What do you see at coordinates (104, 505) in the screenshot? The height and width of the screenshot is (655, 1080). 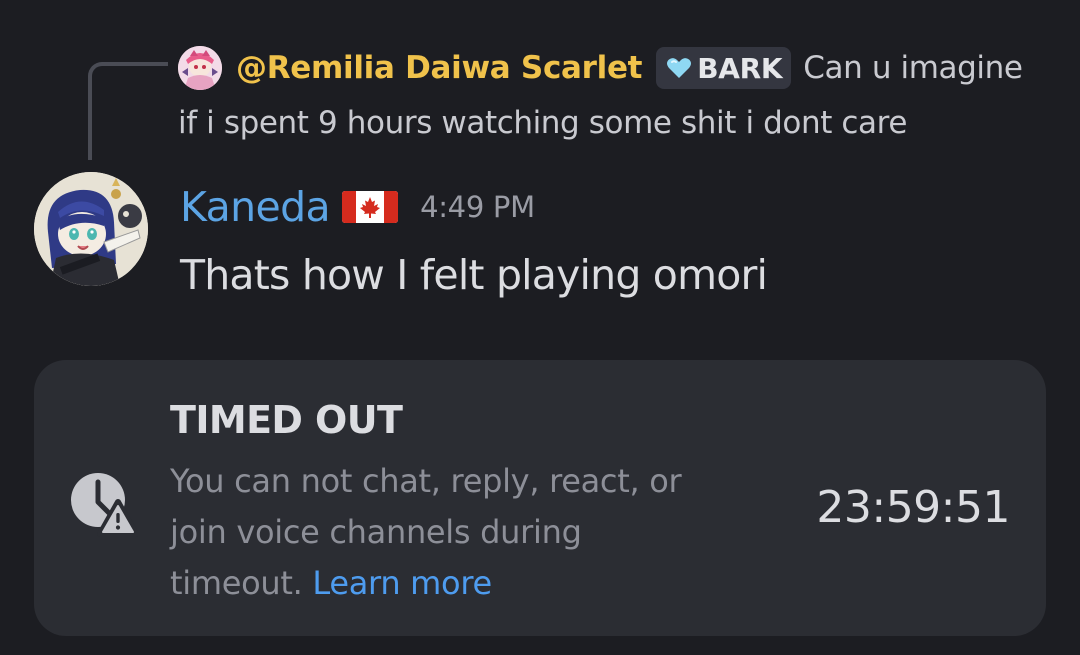 I see `timeout-clock-warning-icon` at bounding box center [104, 505].